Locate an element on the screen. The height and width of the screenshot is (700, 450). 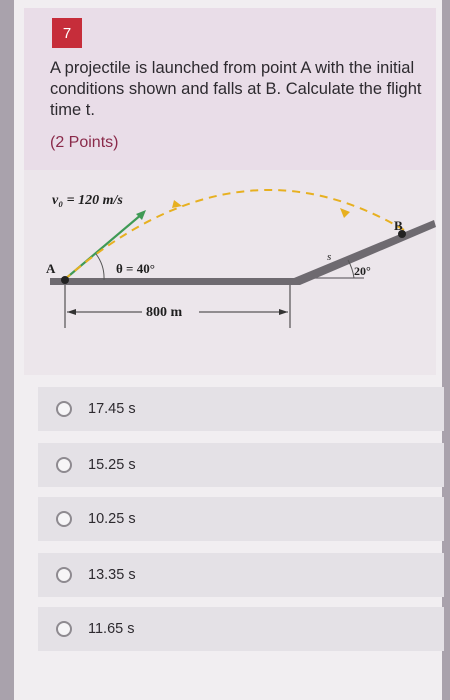
point-b-label: B is located at coordinates (398, 225).